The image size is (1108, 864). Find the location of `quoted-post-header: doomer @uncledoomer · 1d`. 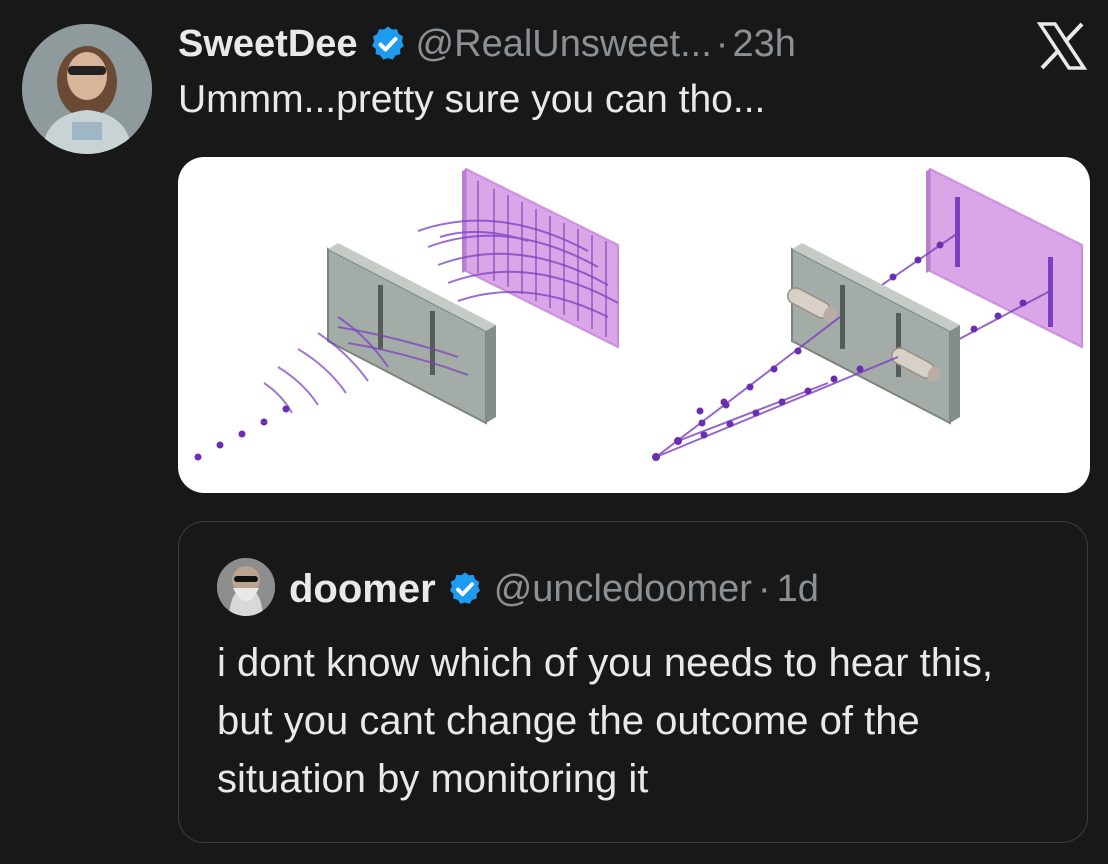

quoted-post-header: doomer @uncledoomer · 1d is located at coordinates (554, 589).